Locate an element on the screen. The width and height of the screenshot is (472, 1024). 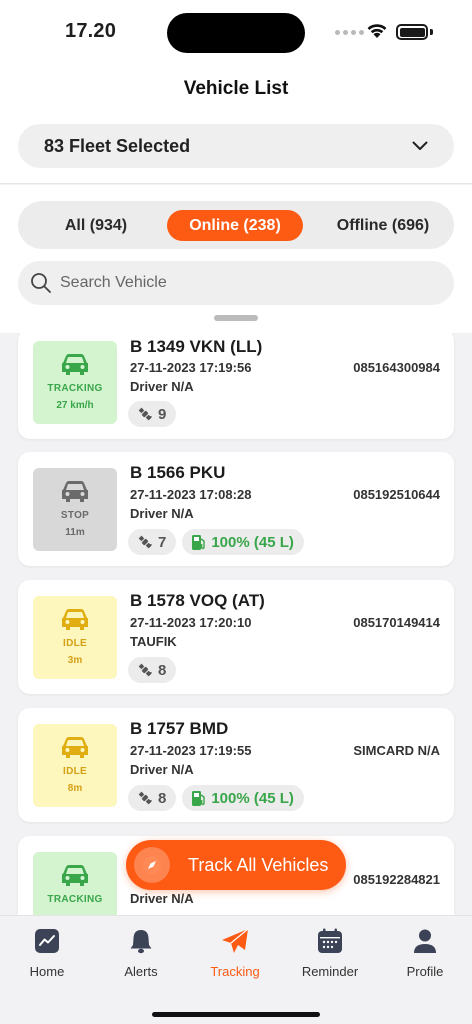
phone-number: 085192284821 is located at coordinates (396, 879).